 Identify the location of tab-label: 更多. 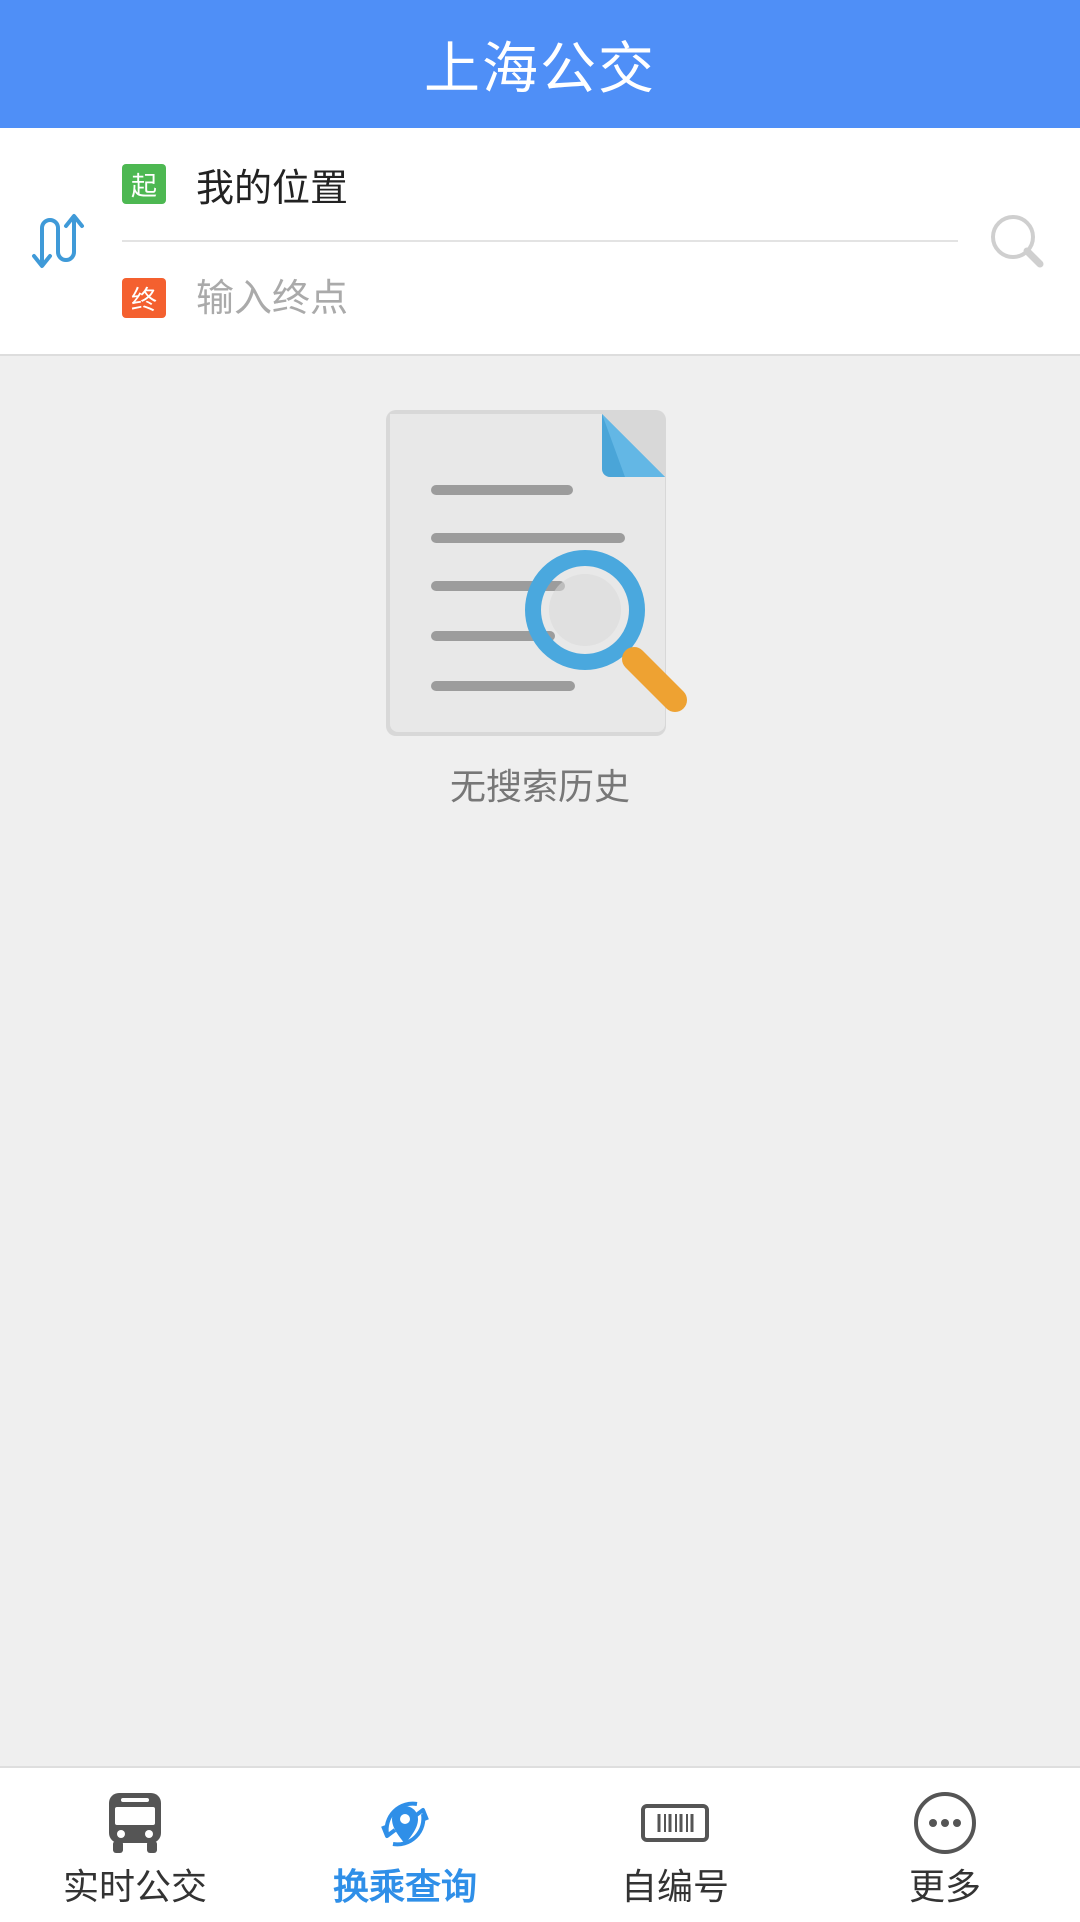
(944, 1887).